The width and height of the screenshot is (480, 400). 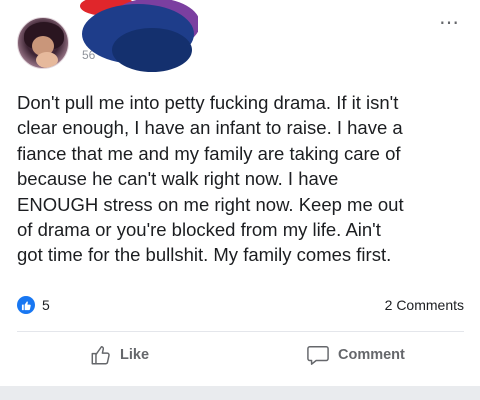 I want to click on reaction-summary: 5, so click(x=33, y=305).